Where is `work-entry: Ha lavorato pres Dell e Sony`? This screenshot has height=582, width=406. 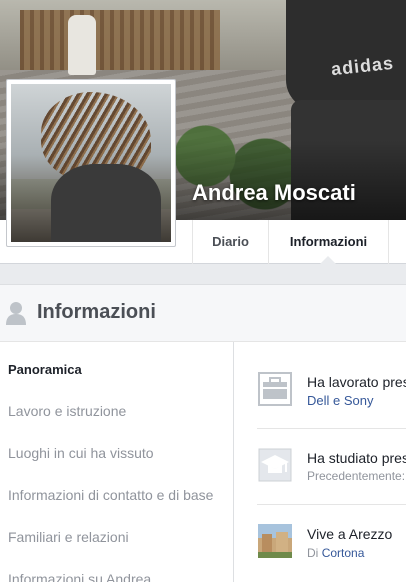
work-entry: Ha lavorato pres Dell e Sony is located at coordinates (320, 402).